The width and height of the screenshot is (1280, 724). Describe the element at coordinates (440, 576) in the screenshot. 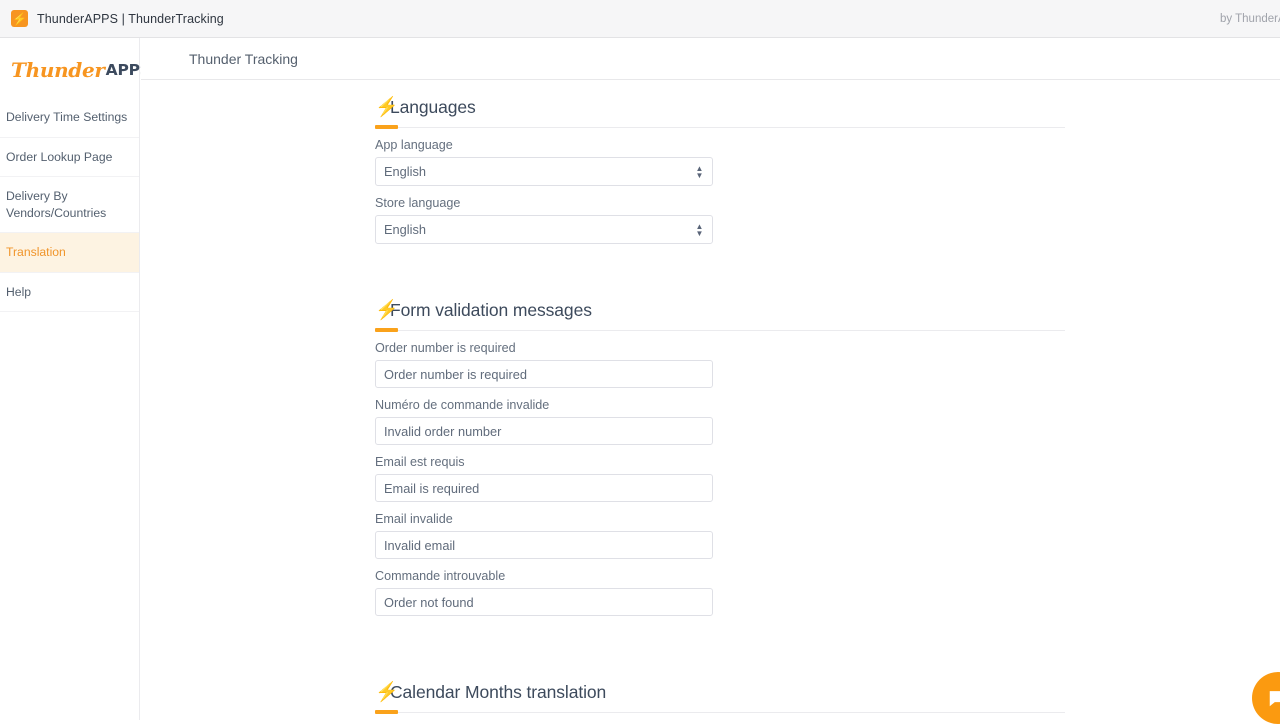

I see `field-label: Commande introuvable` at that location.